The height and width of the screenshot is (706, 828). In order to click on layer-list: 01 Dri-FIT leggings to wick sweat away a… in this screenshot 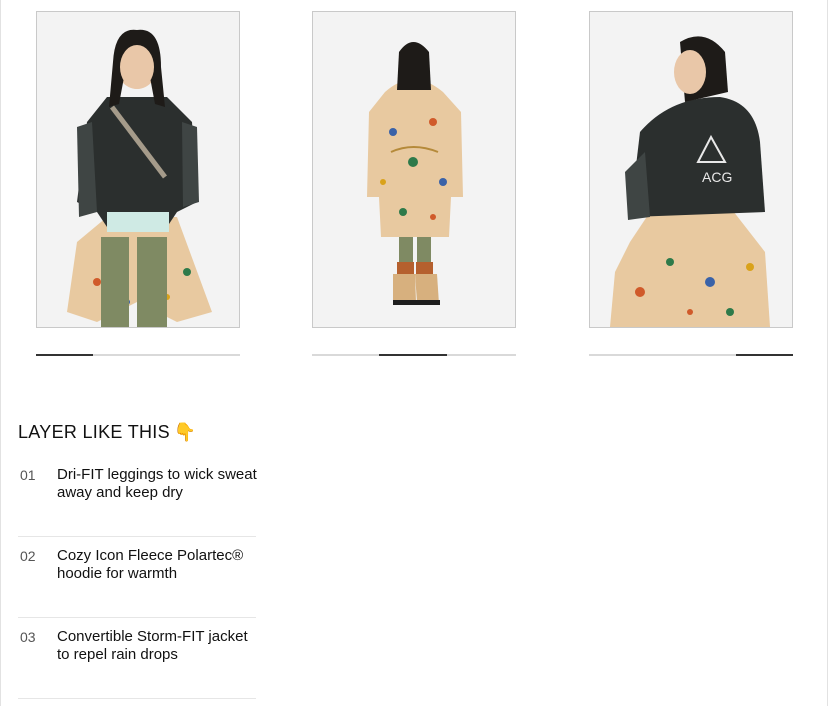, I will do `click(137, 577)`.